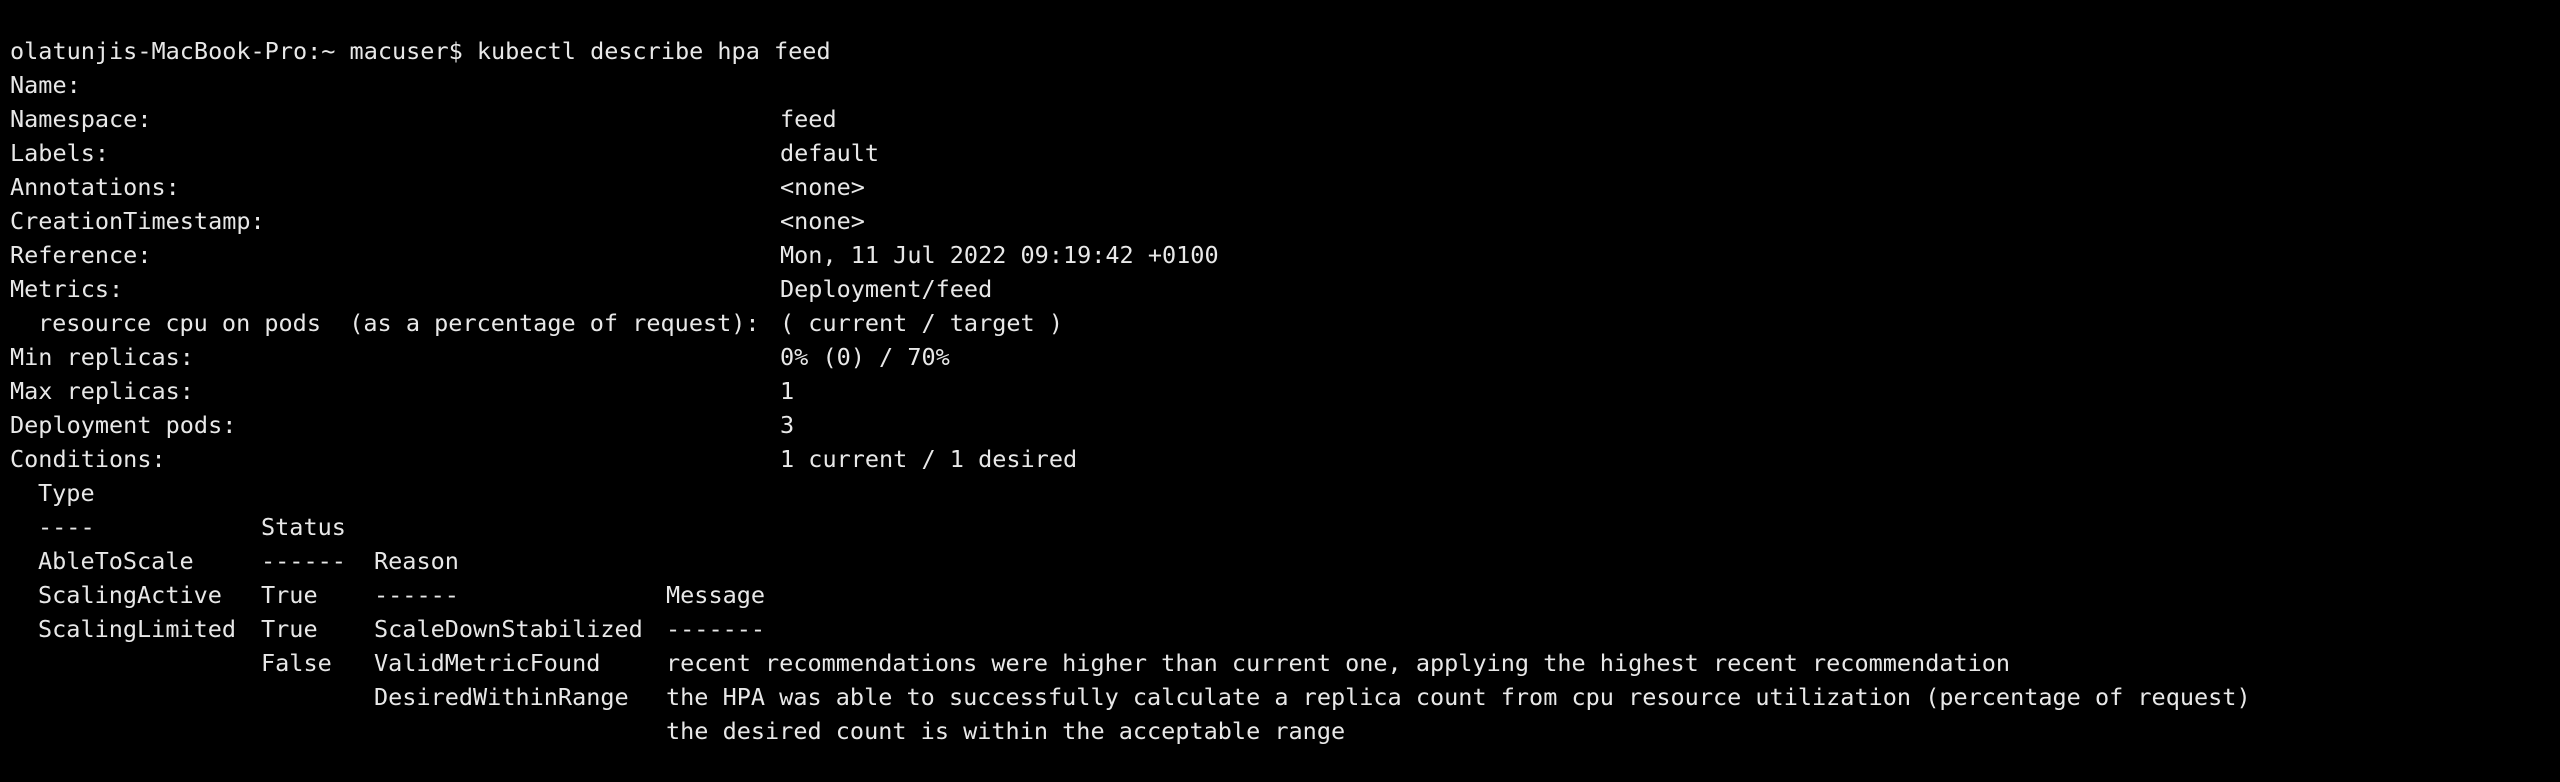  What do you see at coordinates (289, 629) in the screenshot?
I see `condition-status: True` at bounding box center [289, 629].